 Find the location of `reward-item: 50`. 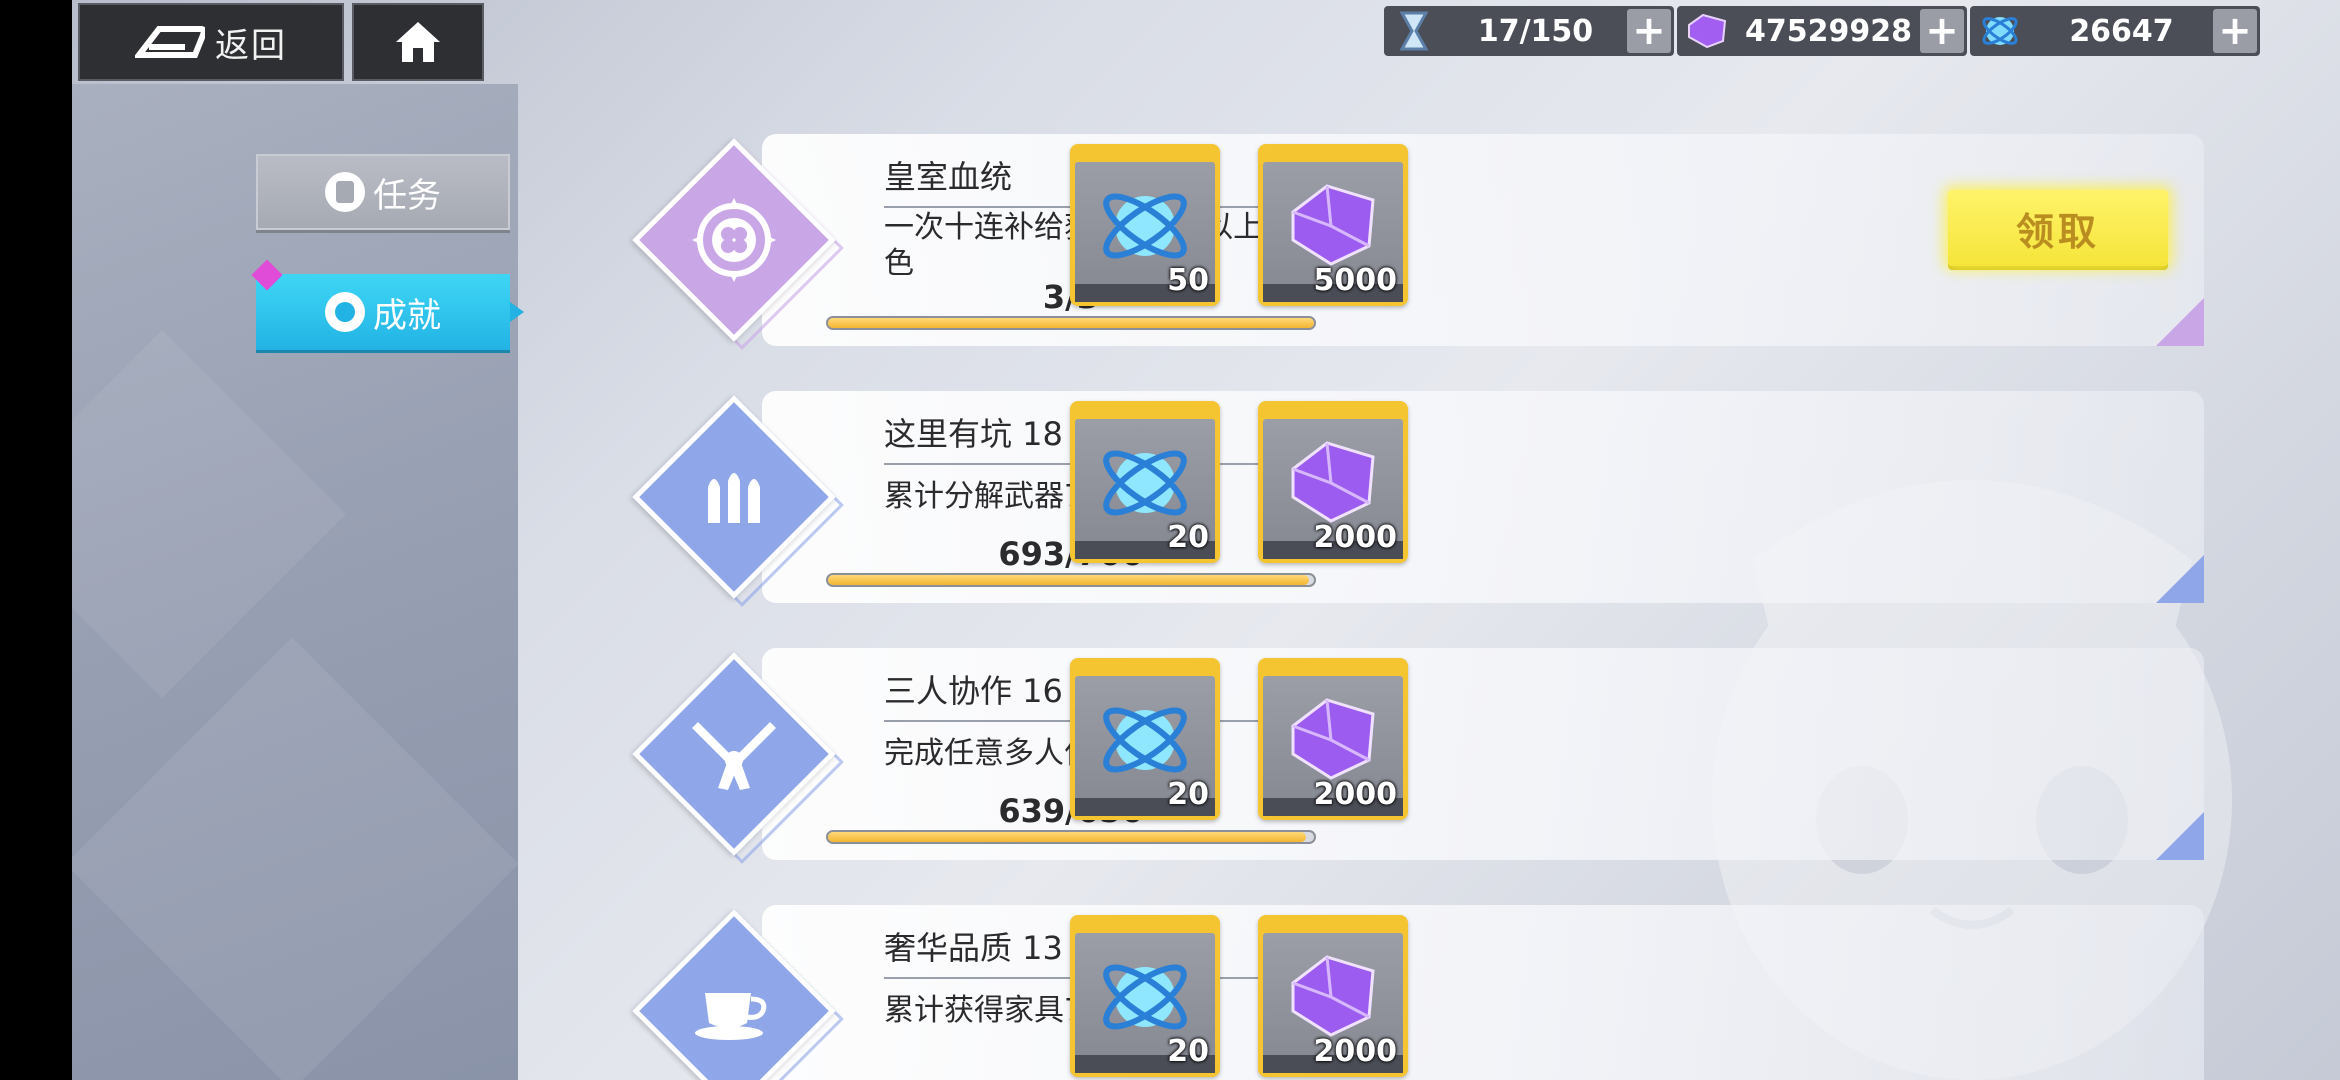

reward-item: 50 is located at coordinates (1145, 225).